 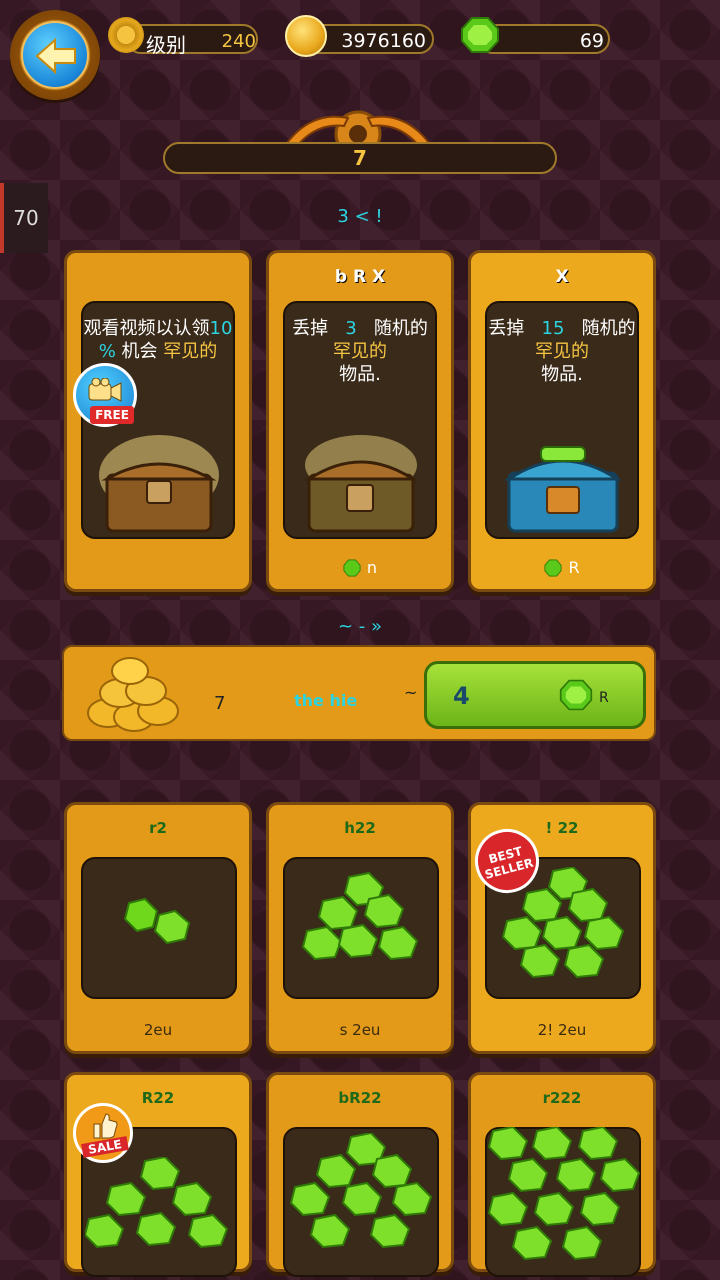 I want to click on exchange-label: the hie, so click(x=326, y=700).